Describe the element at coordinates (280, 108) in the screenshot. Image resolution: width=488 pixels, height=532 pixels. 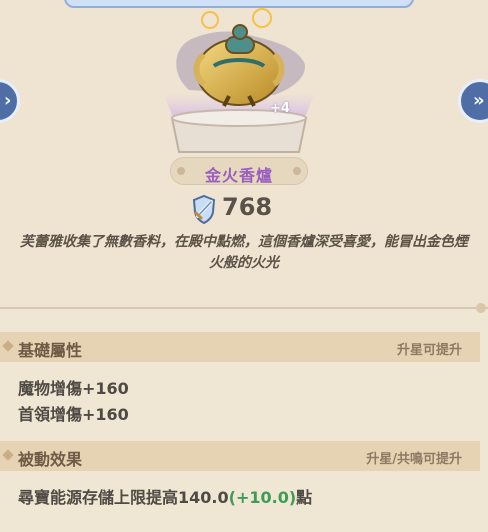
I see `star-bonus-badge: +4` at that location.